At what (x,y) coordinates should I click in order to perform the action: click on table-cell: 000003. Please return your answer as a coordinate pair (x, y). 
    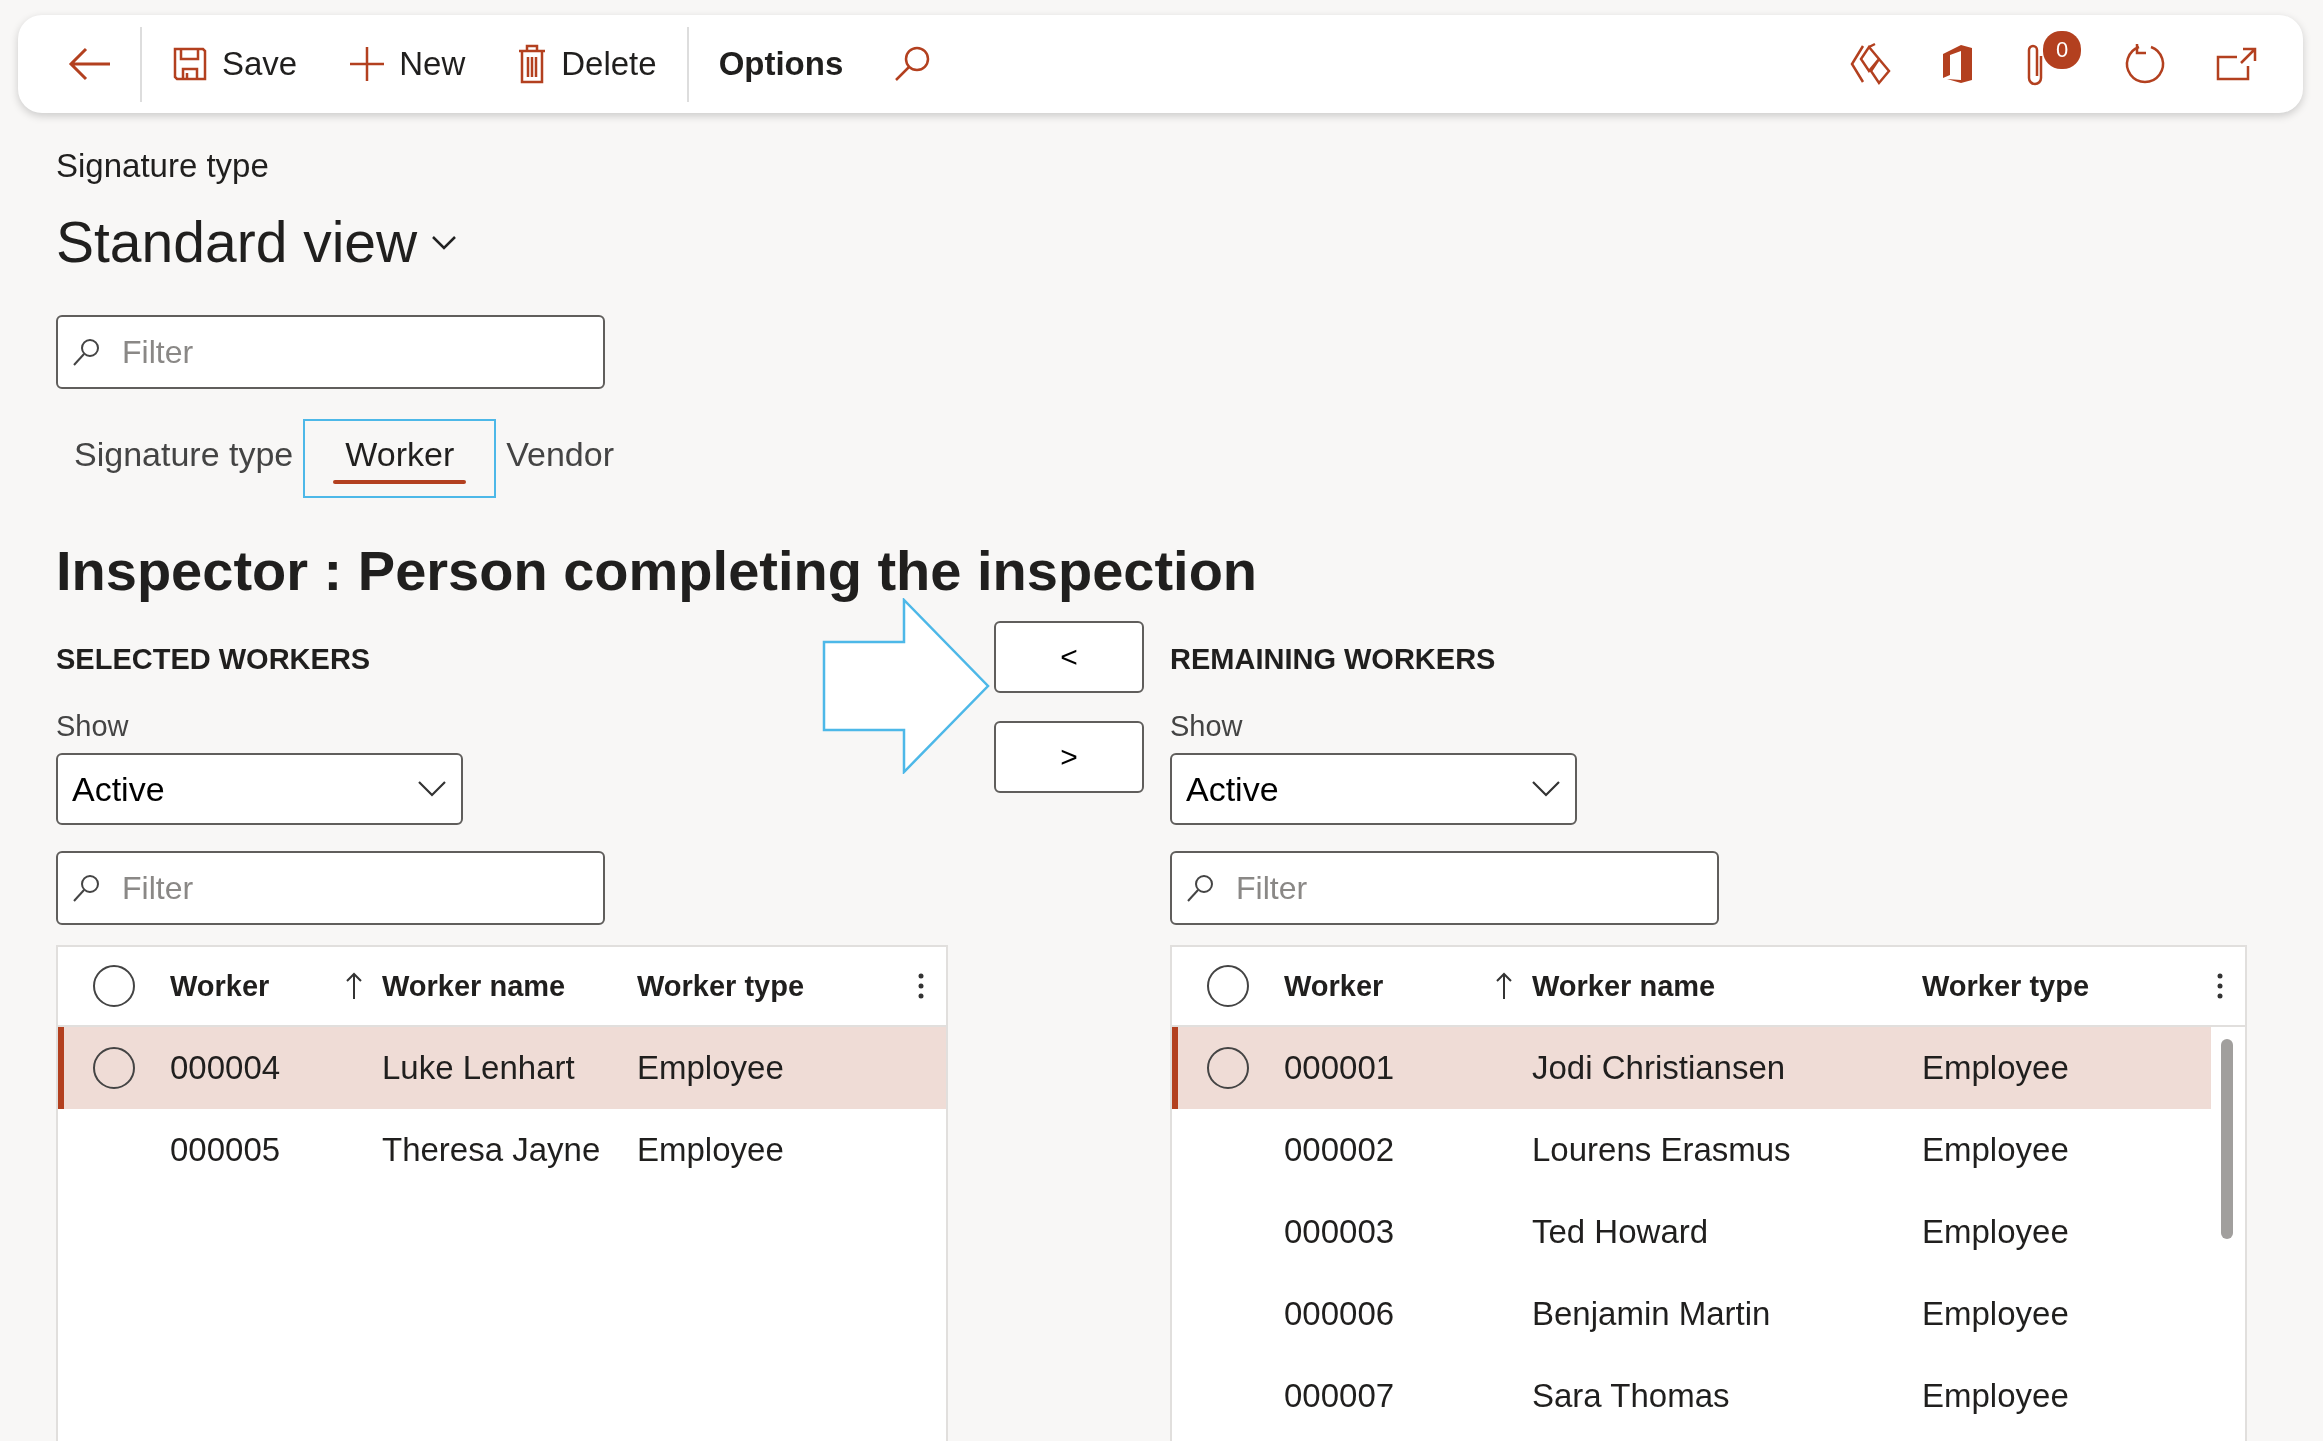
    Looking at the image, I should click on (1339, 1232).